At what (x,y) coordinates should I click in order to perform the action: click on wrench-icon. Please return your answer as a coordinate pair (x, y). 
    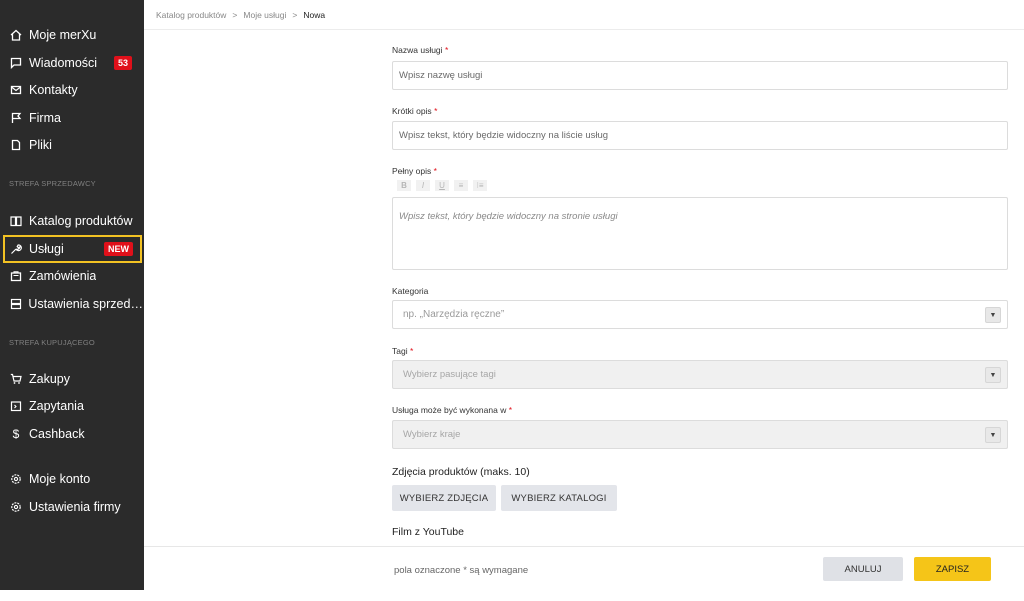
    Looking at the image, I should click on (16, 249).